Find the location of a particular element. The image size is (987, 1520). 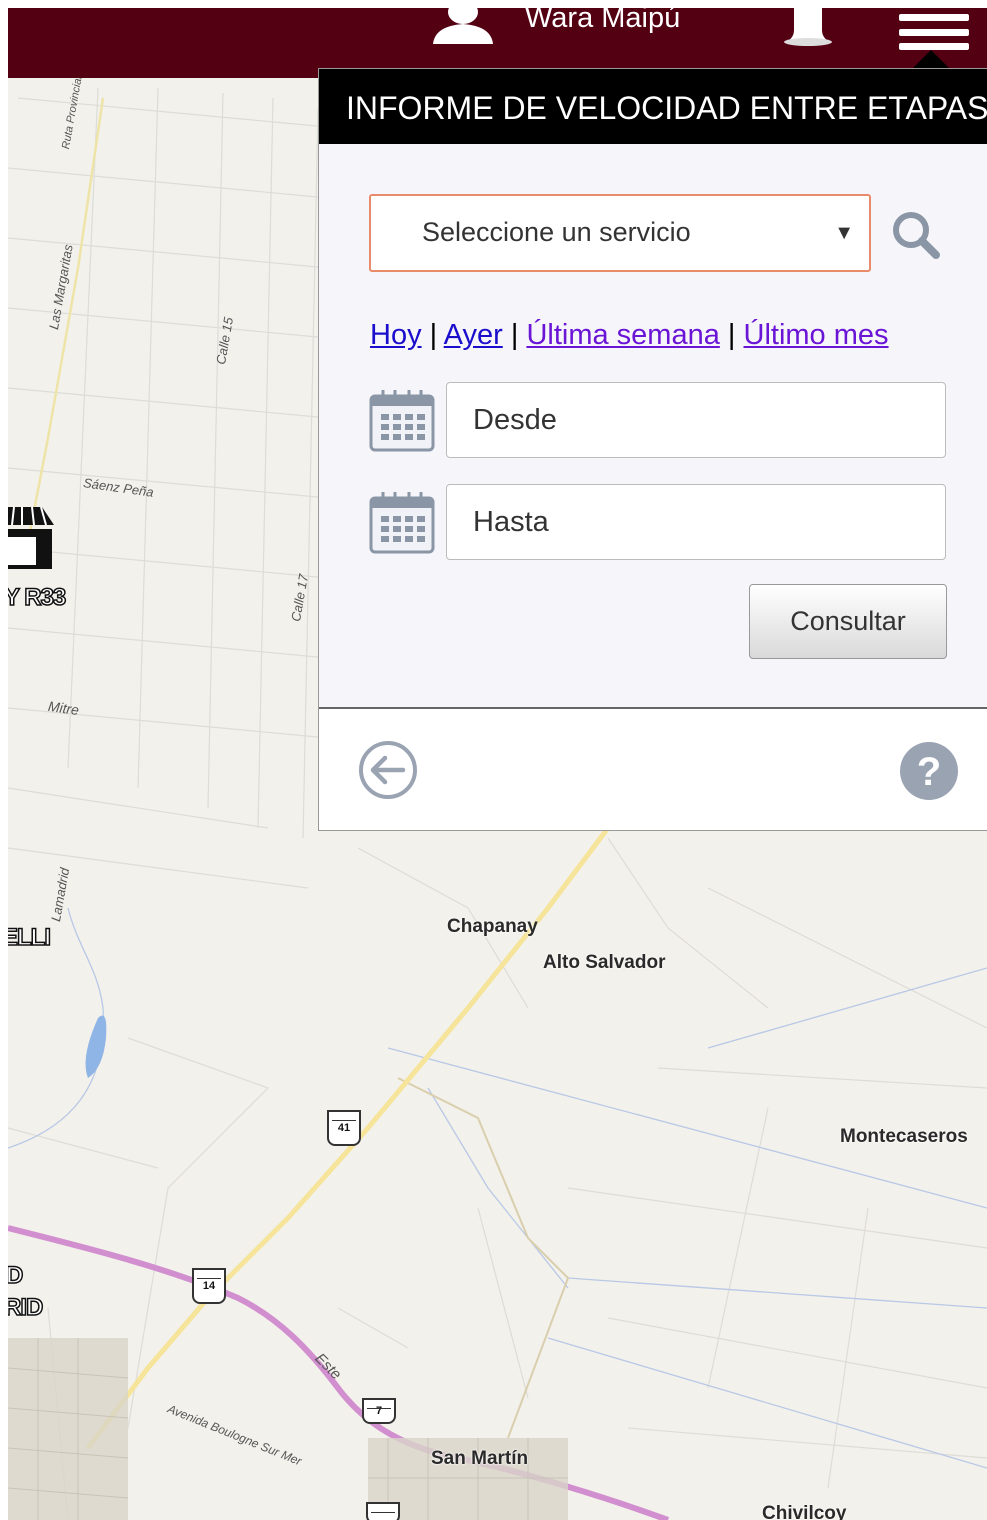

help-icon: ? is located at coordinates (929, 771).